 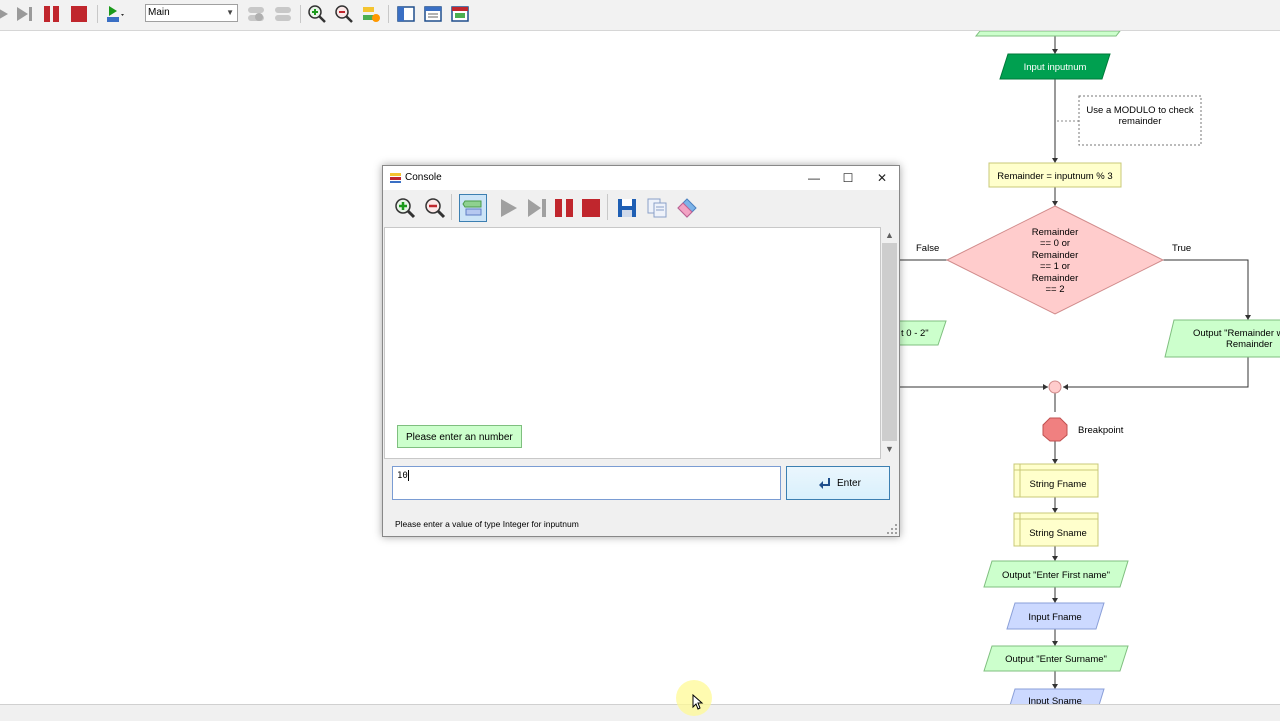 I want to click on maximize-icon: ☐, so click(x=848, y=178).